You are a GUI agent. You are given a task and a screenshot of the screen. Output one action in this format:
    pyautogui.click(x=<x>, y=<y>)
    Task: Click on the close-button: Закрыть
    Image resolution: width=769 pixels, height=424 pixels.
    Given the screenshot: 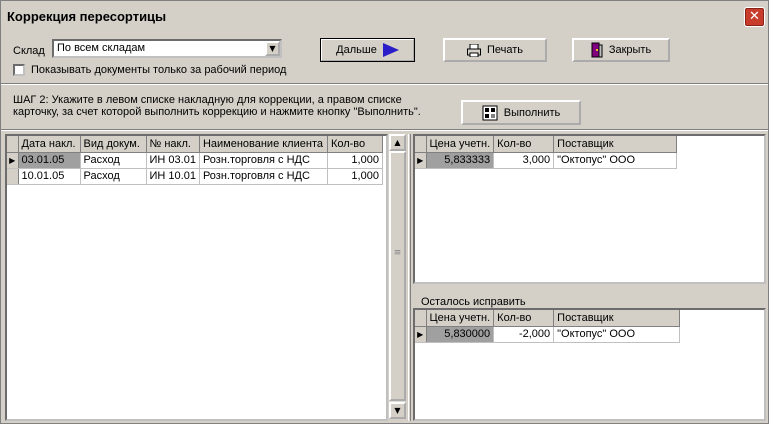 What is the action you would take?
    pyautogui.click(x=621, y=50)
    